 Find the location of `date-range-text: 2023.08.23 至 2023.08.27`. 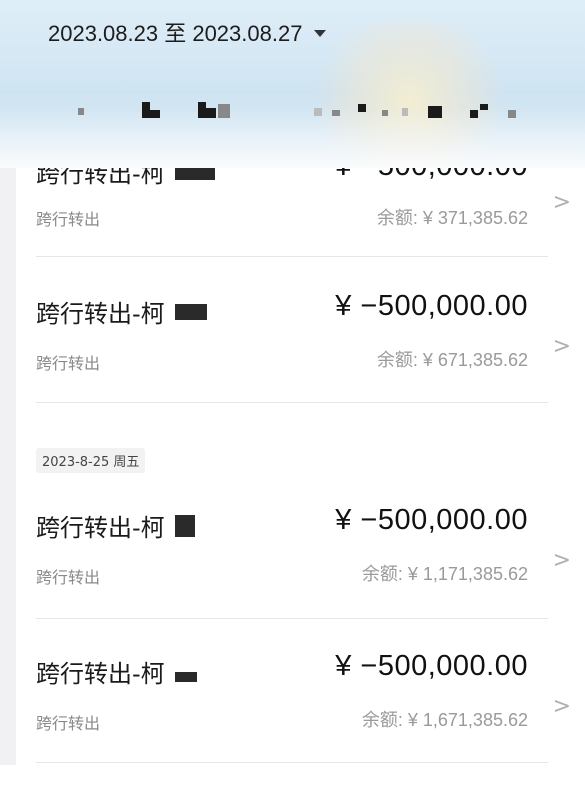

date-range-text: 2023.08.23 至 2023.08.27 is located at coordinates (175, 33).